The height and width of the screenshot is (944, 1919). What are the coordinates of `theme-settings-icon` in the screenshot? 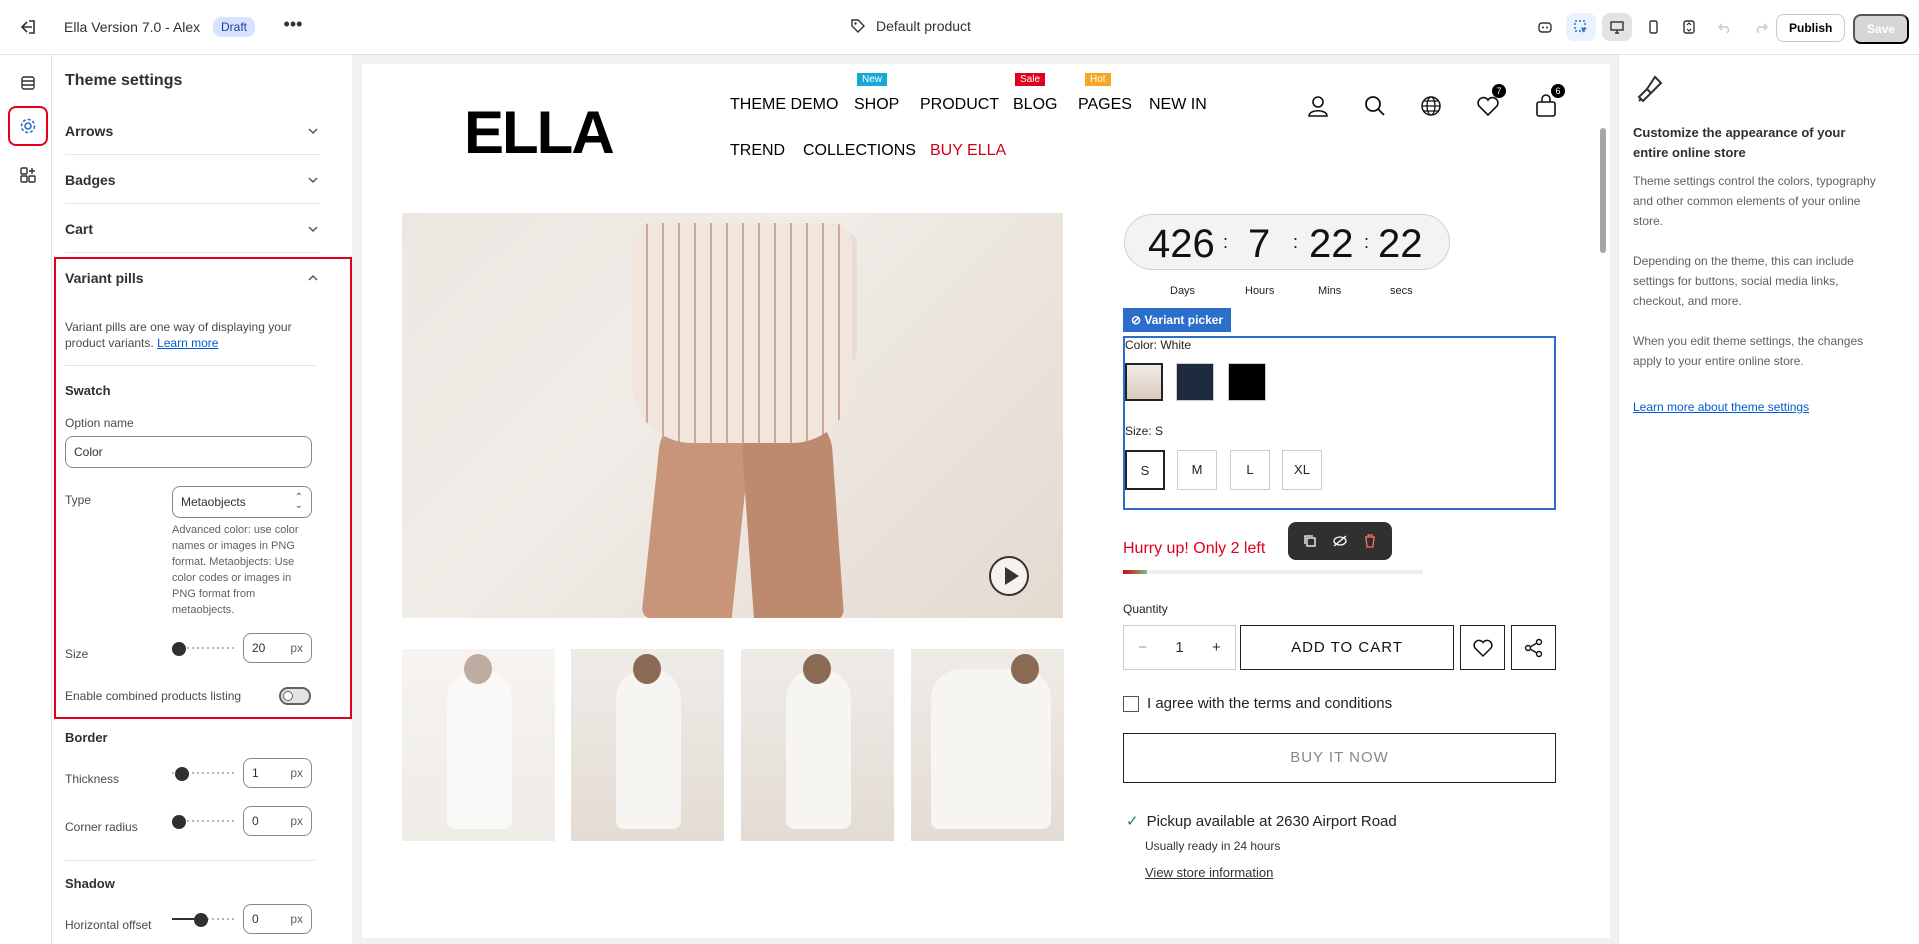 It's located at (28, 126).